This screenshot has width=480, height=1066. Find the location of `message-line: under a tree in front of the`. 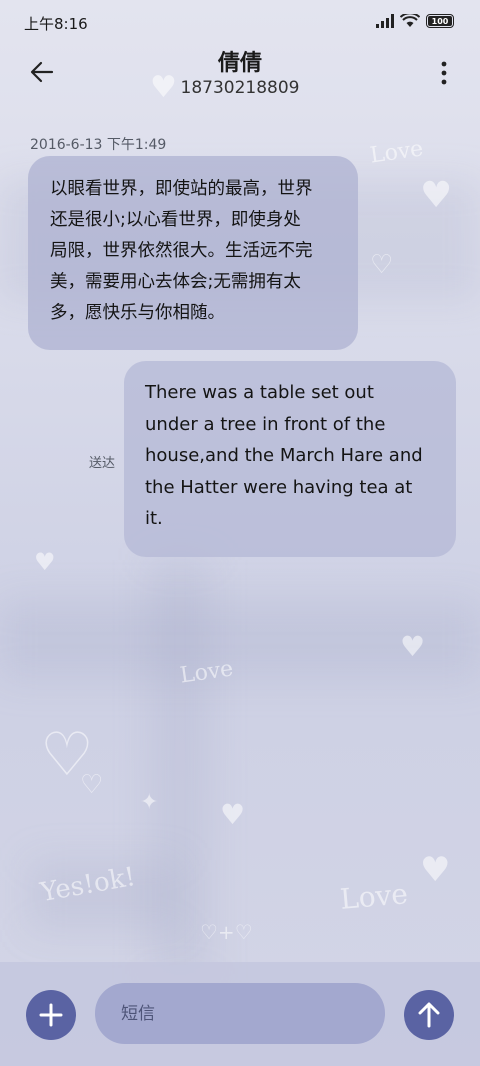

message-line: under a tree in front of the is located at coordinates (265, 424).